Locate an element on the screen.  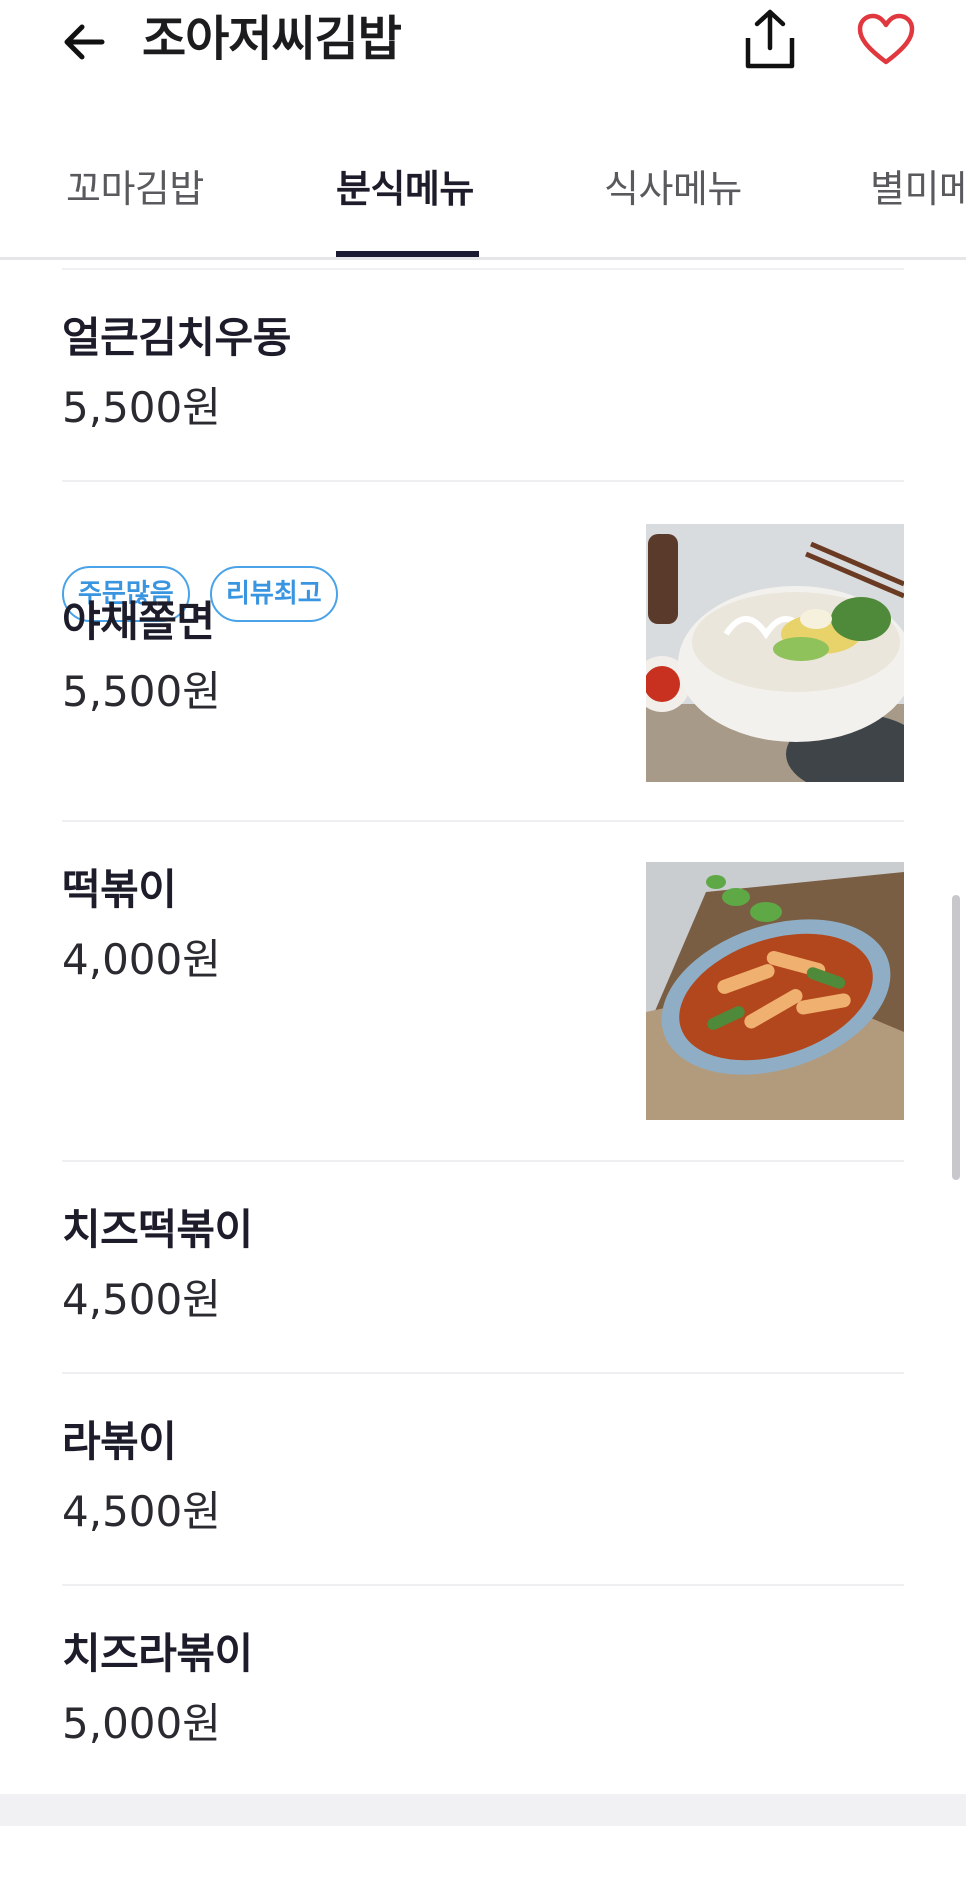
menu-item-cheese-rabokki: 치즈라볶이 5,000원 is located at coordinates (483, 1690).